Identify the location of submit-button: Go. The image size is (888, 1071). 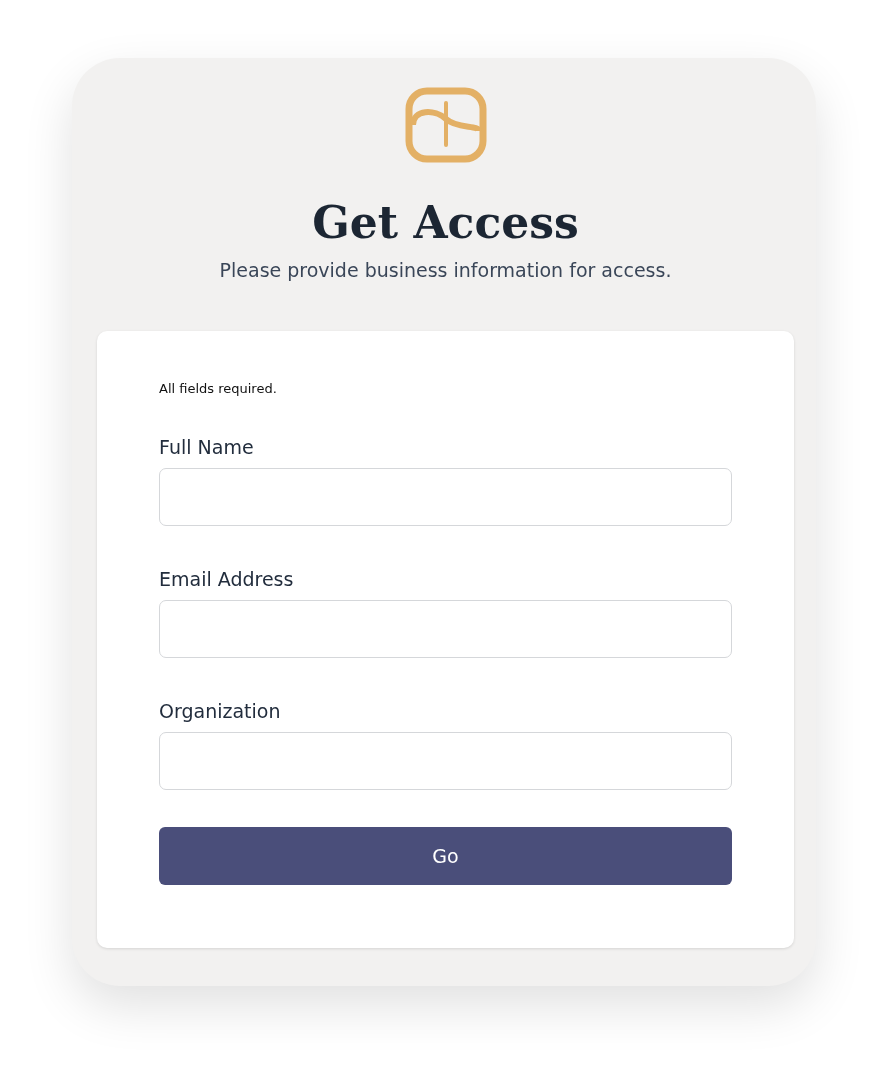
(445, 856).